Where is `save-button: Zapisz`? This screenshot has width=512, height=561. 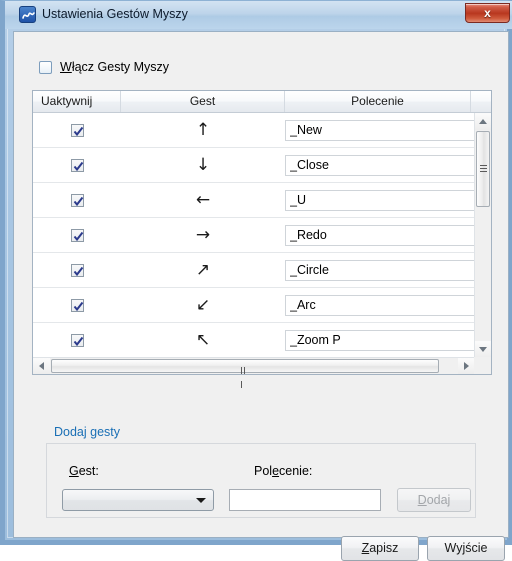 save-button: Zapisz is located at coordinates (380, 548).